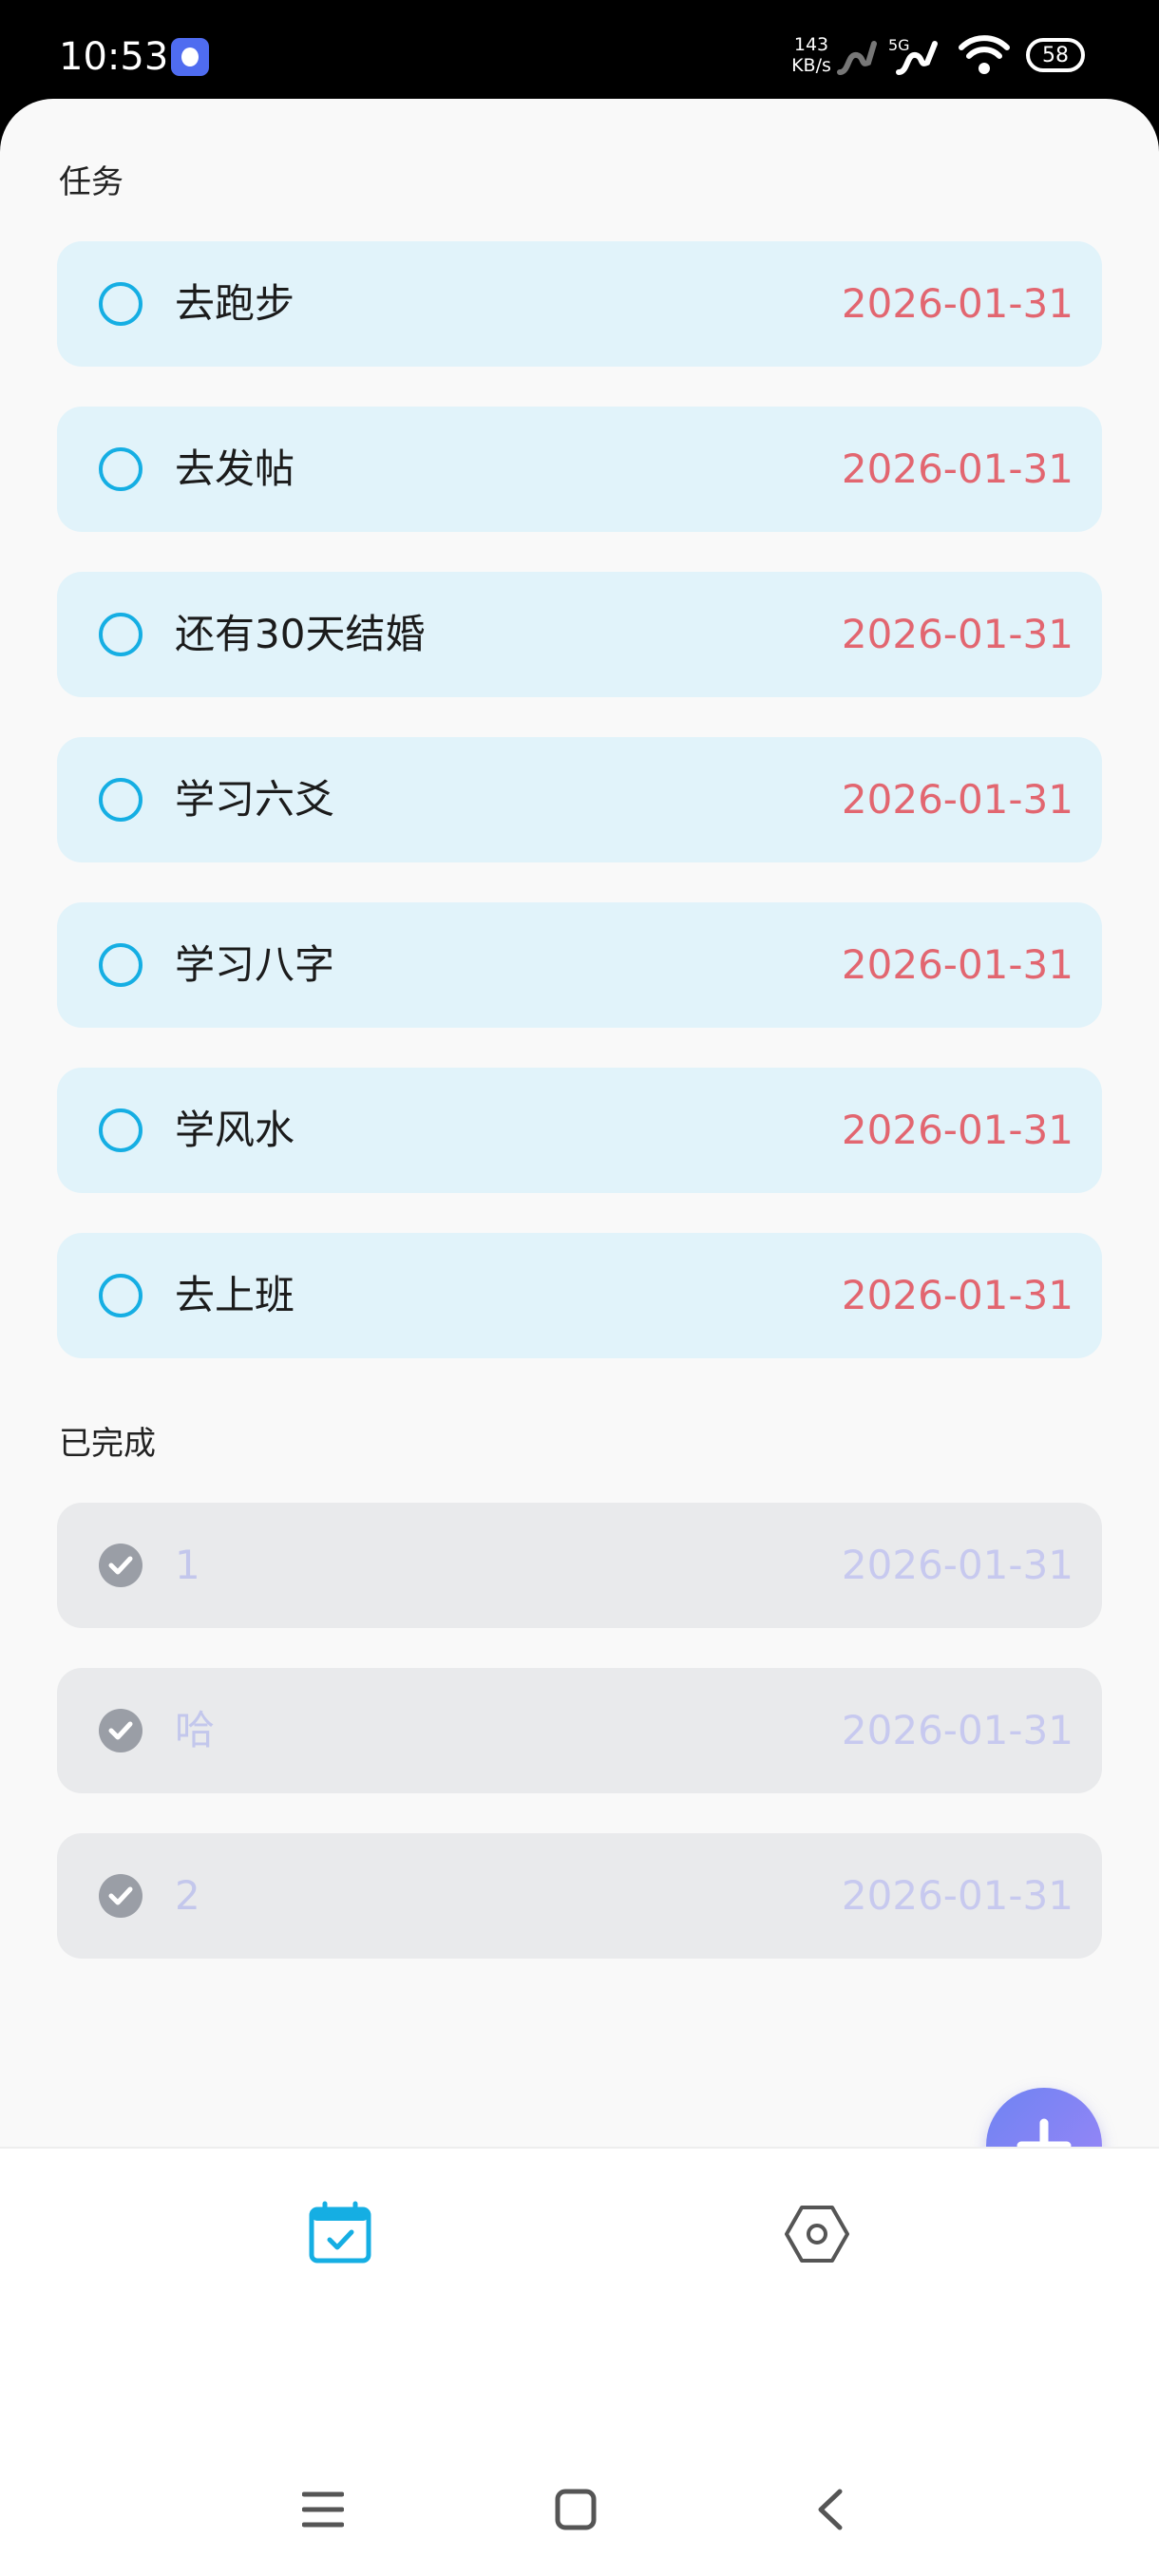  What do you see at coordinates (984, 54) in the screenshot?
I see `wifi-icon` at bounding box center [984, 54].